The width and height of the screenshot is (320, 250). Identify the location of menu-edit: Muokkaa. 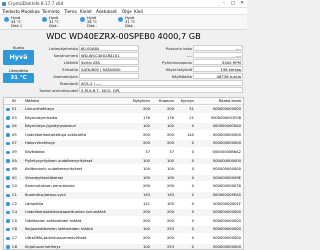
(30, 11).